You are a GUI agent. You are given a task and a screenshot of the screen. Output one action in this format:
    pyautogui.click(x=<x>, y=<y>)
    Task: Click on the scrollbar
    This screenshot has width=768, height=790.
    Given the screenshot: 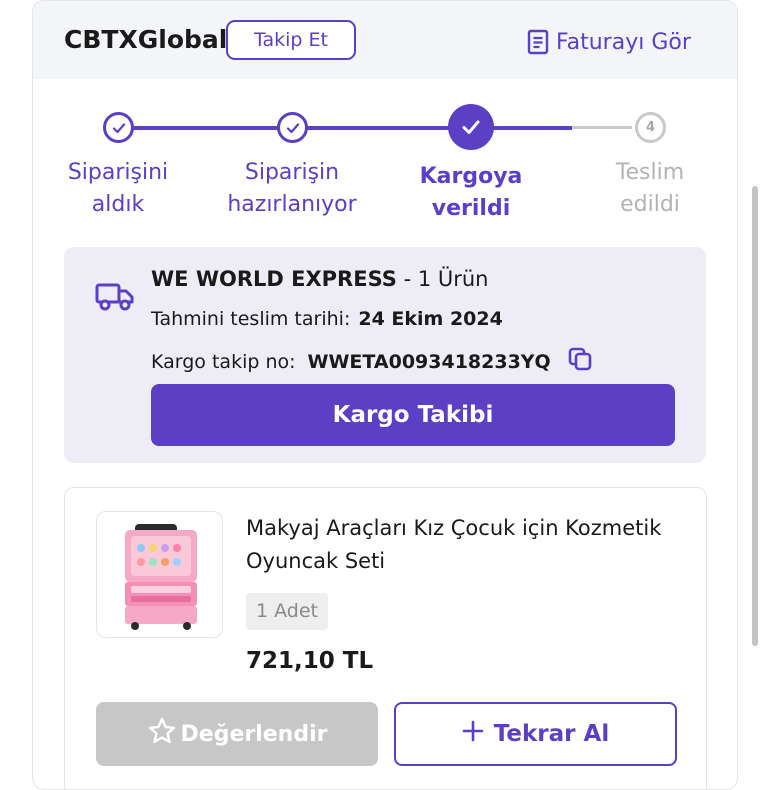 What is the action you would take?
    pyautogui.click(x=755, y=416)
    